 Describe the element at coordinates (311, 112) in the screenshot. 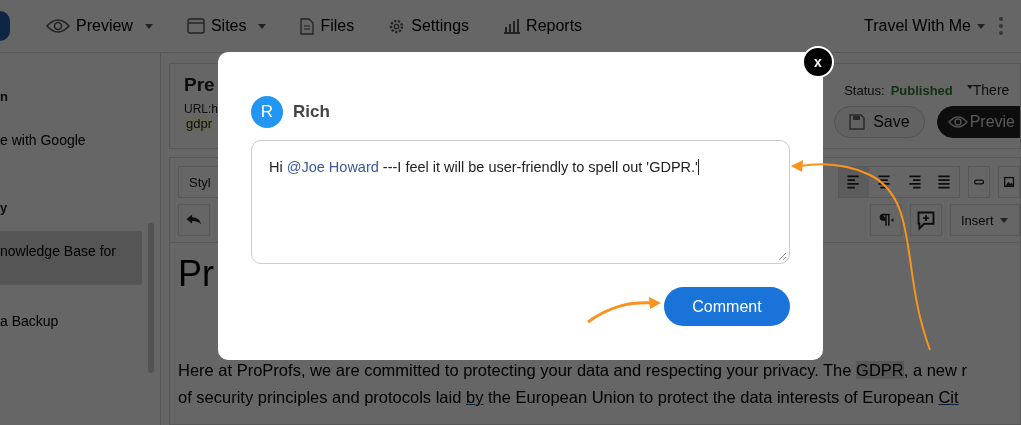

I see `author-name: Rich` at that location.